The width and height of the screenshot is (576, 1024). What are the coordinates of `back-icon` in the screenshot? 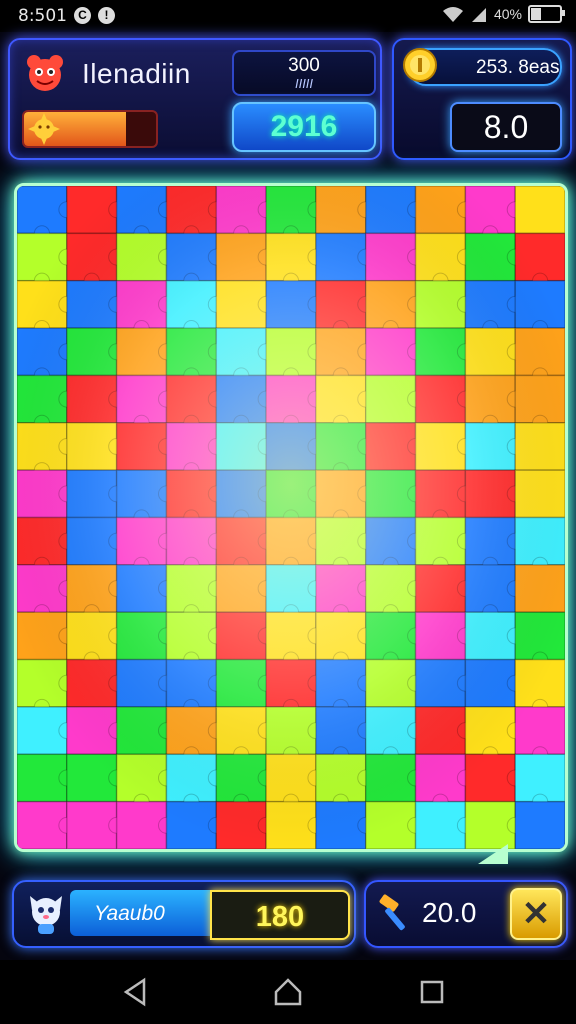 It's located at (136, 992).